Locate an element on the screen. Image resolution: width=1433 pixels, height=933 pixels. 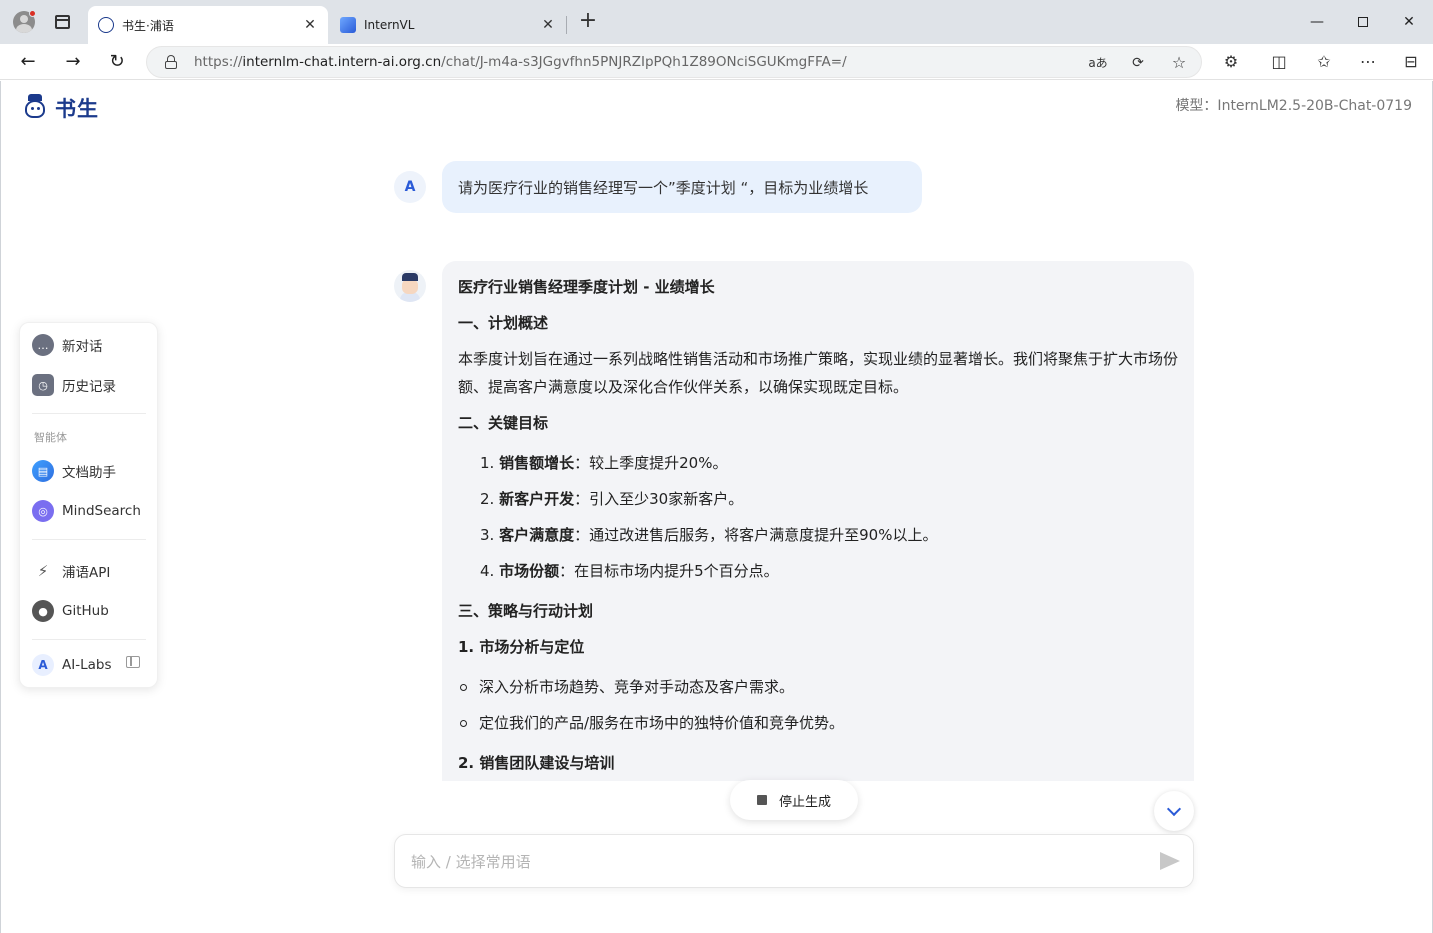
bullet-circle-icon is located at coordinates (463, 723).